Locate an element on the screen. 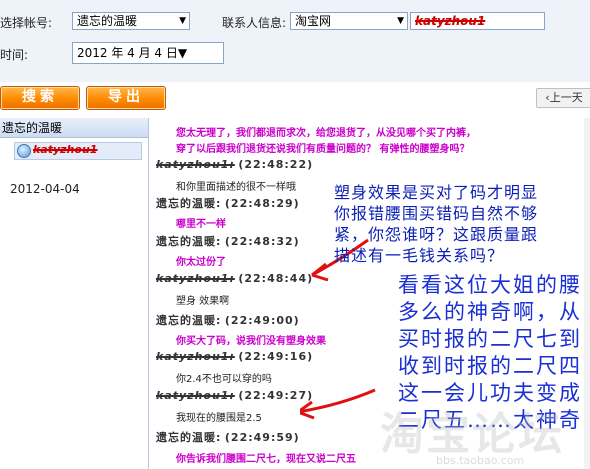  chat-header: 遗忘的温暖: (22:49:00) is located at coordinates (228, 320).